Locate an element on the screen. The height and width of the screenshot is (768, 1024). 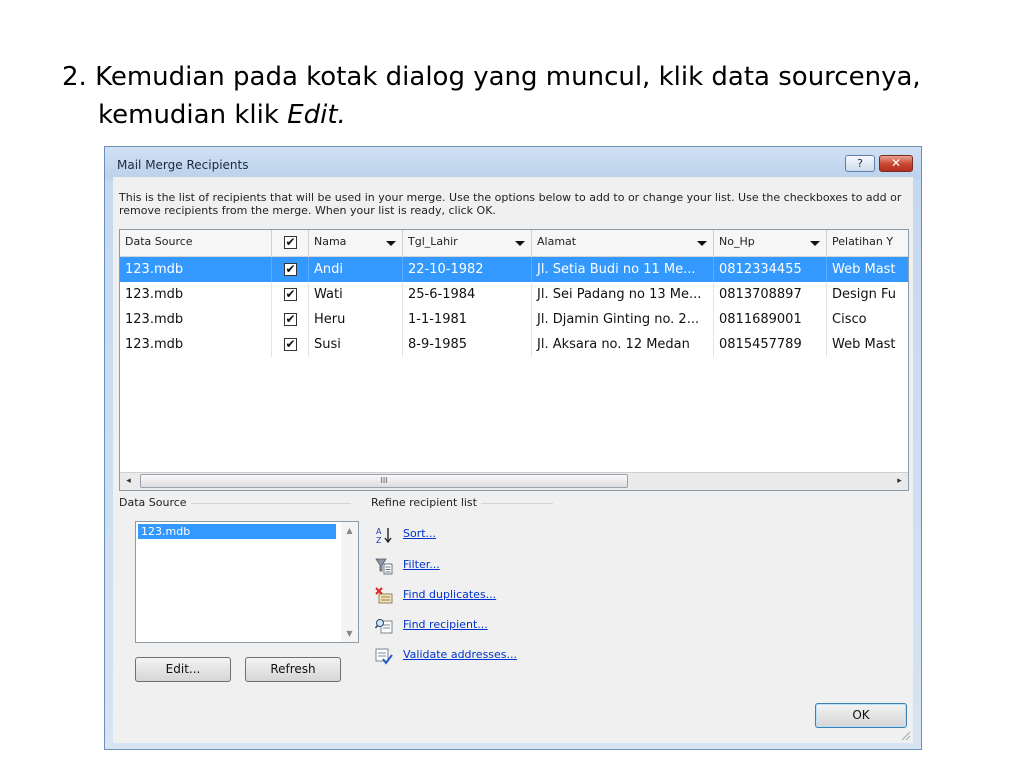
cell-nama: Wati is located at coordinates (356, 294).